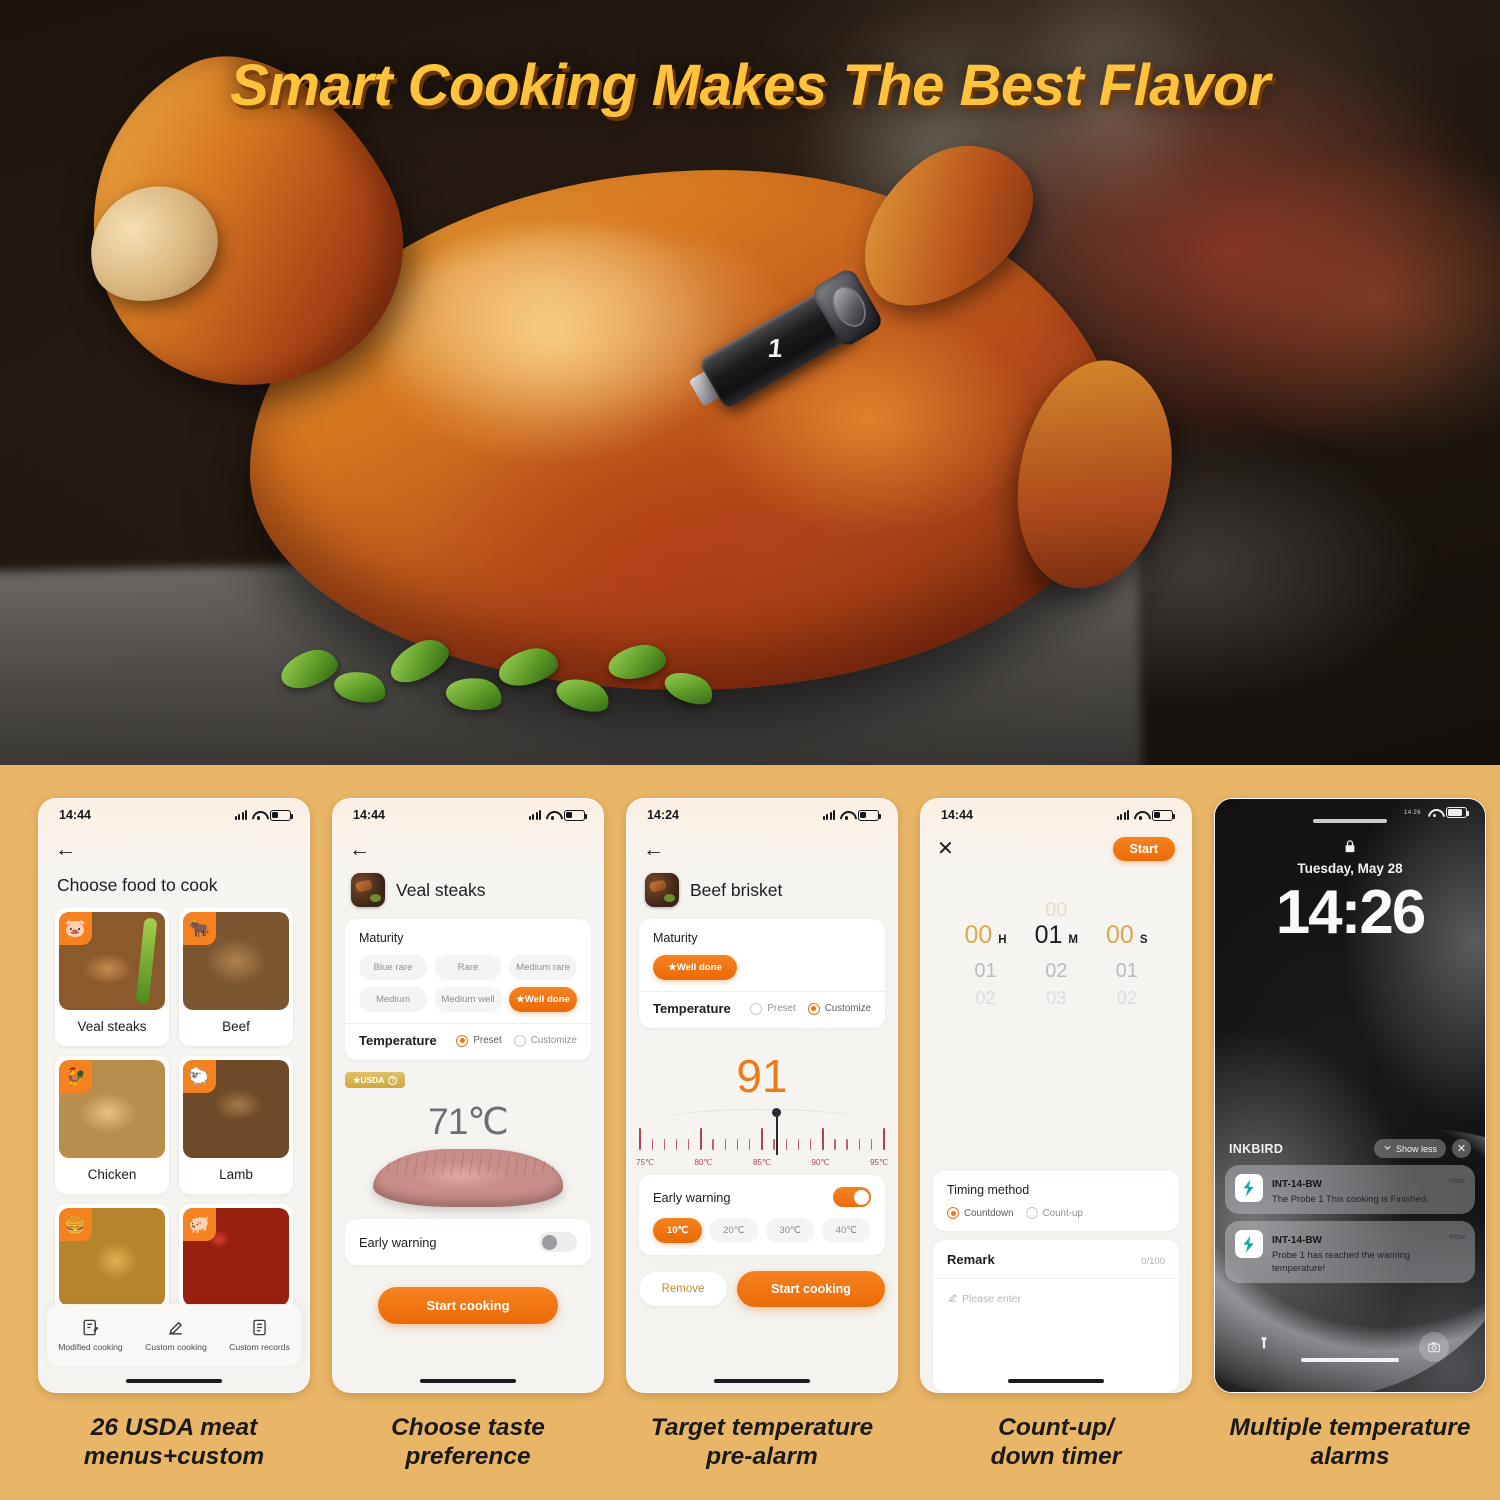 The image size is (1500, 1500). What do you see at coordinates (762, 1230) in the screenshot?
I see `warning-offset-group: 10℃ 20℃ 30℃ 40℃` at bounding box center [762, 1230].